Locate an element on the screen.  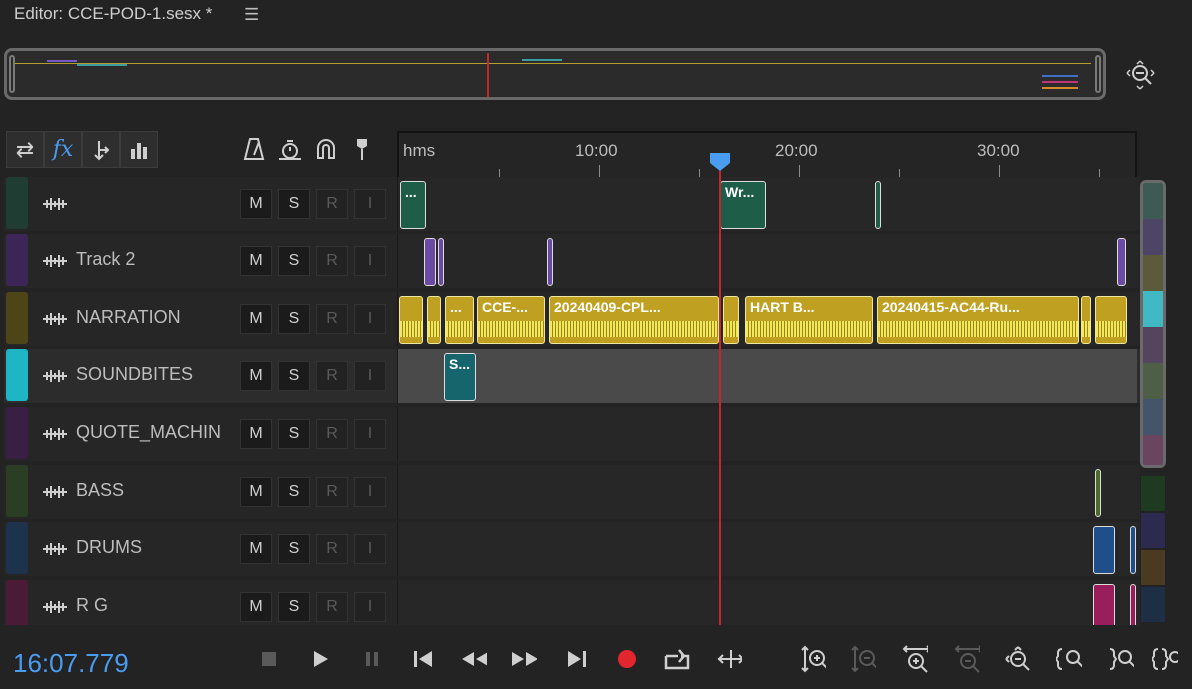
metronome-icon is located at coordinates (254, 149).